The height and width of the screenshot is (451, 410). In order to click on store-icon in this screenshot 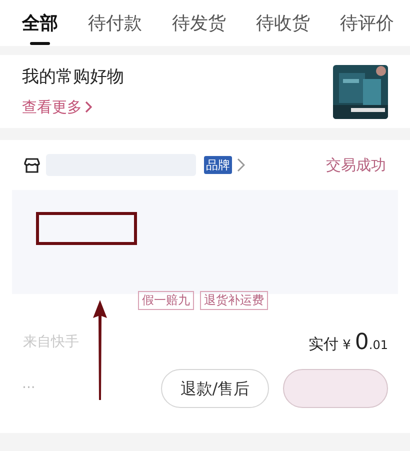, I will do `click(32, 165)`.